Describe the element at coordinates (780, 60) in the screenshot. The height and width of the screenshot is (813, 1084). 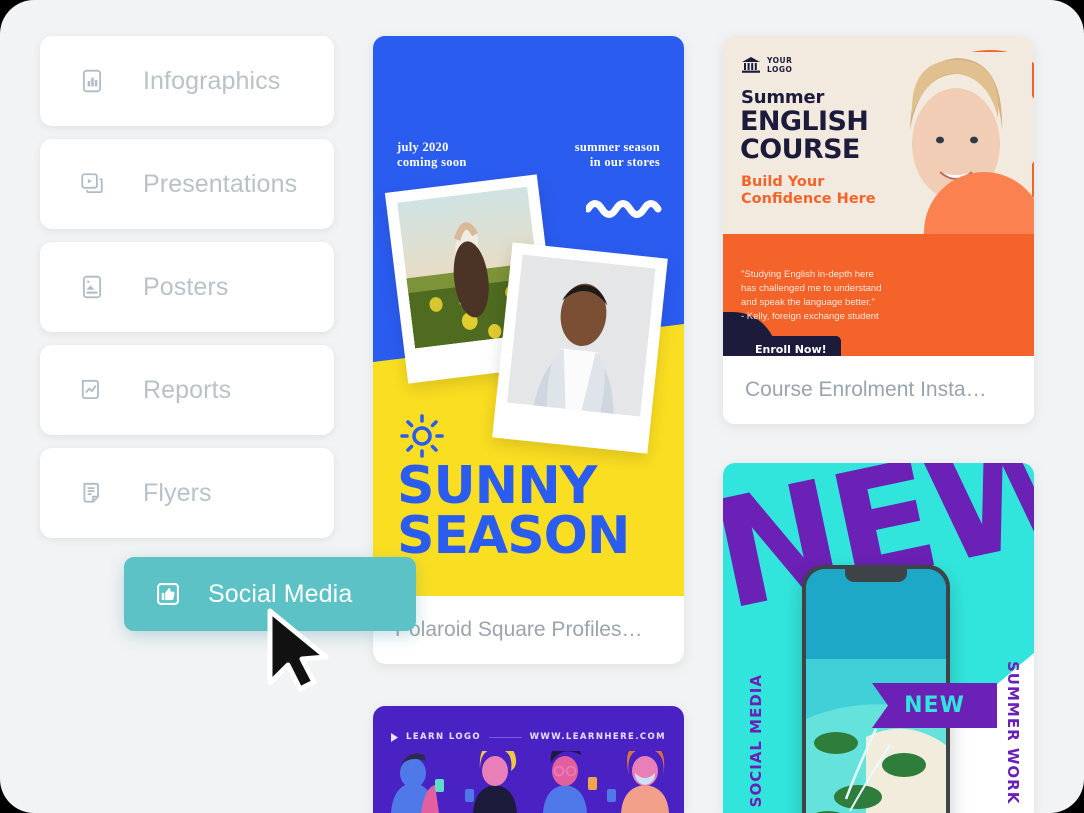
I see `brand-logo-line1: YOUR` at that location.